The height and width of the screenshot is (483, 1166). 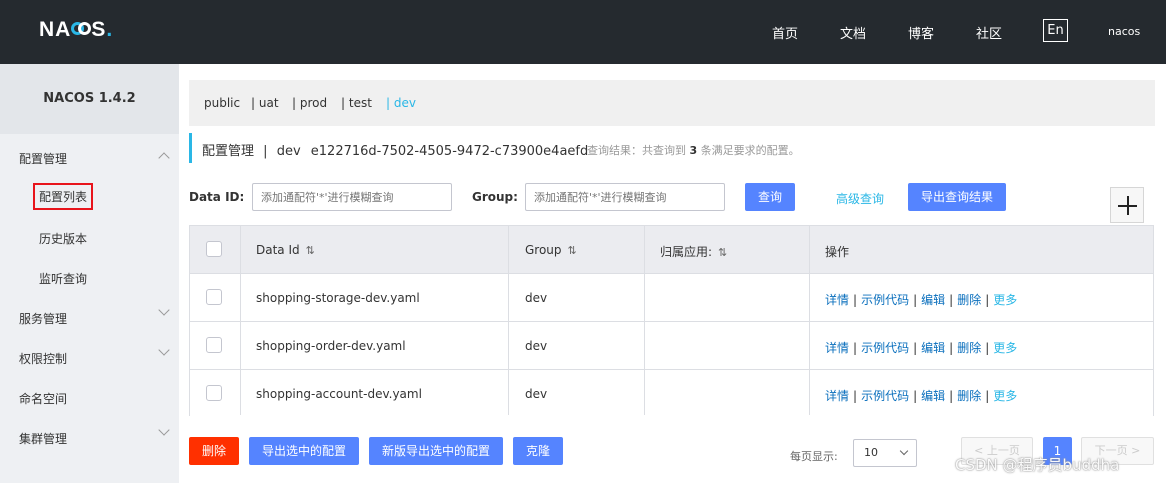 What do you see at coordinates (265, 103) in the screenshot?
I see `namespace-uat: | uat` at bounding box center [265, 103].